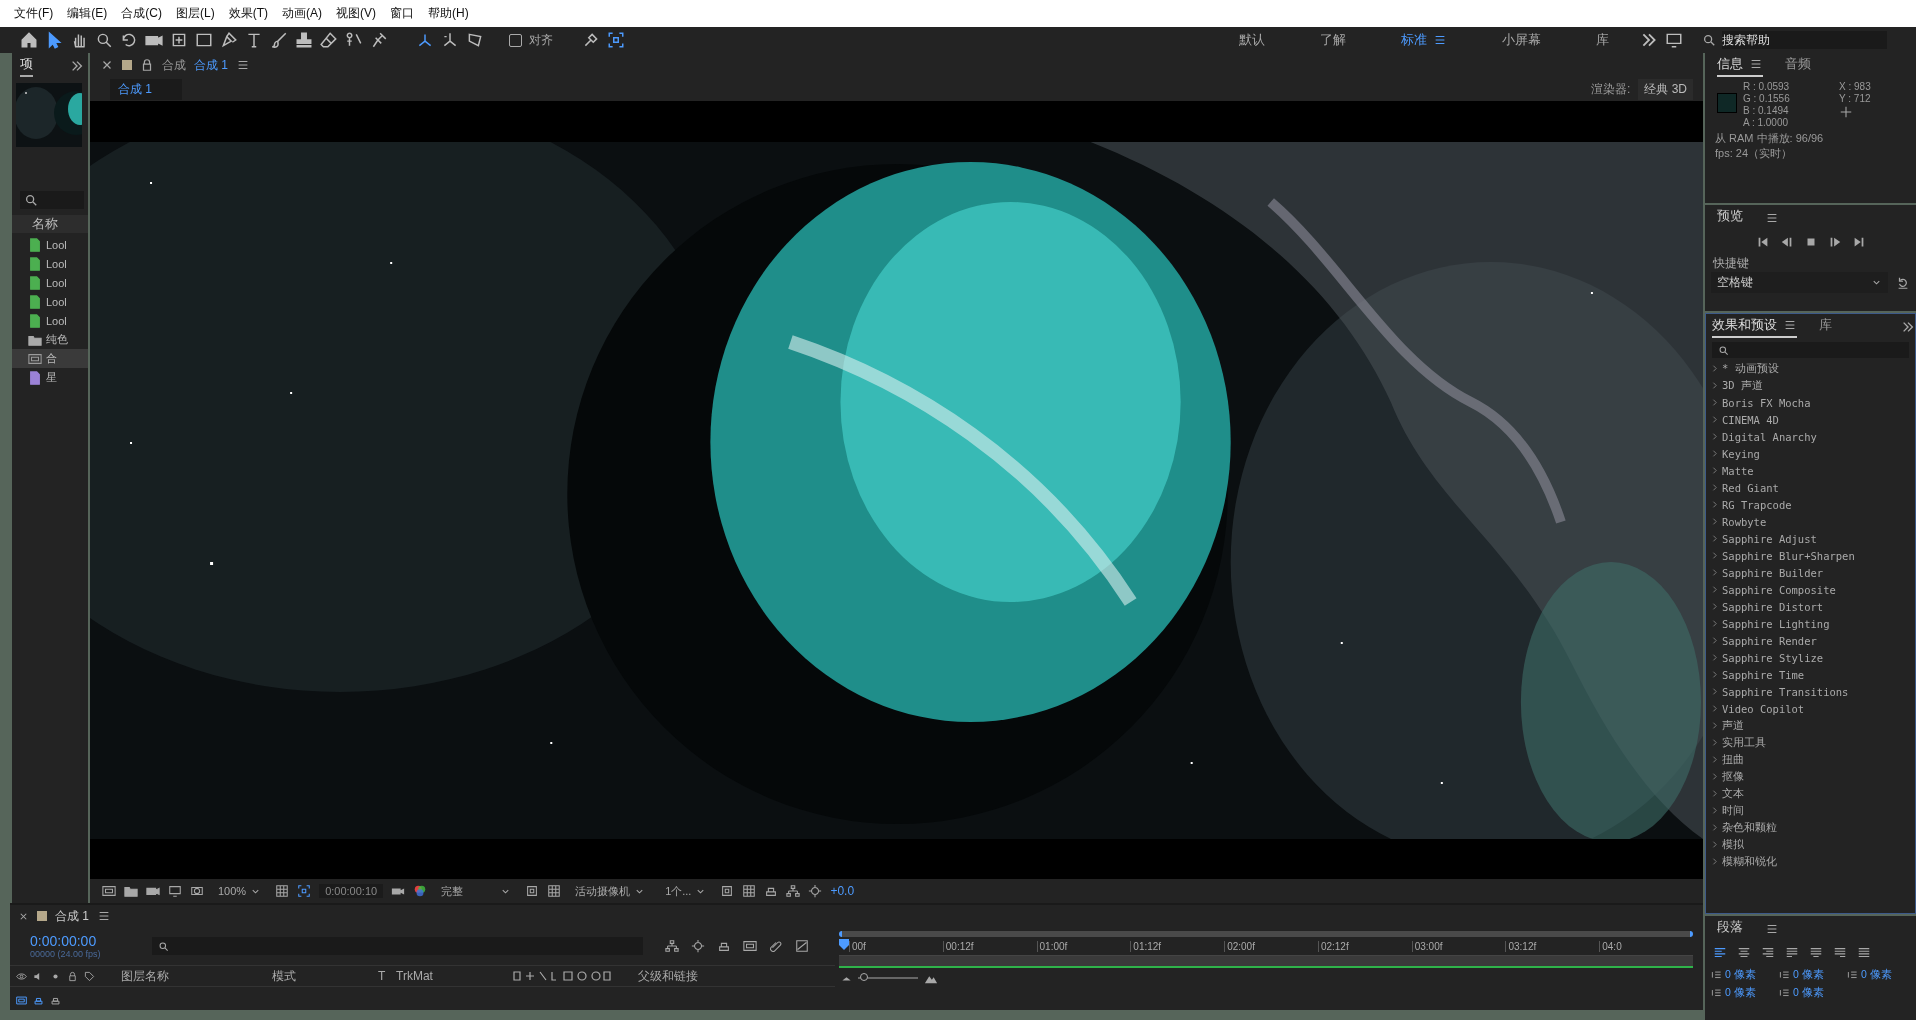  I want to click on figure-icon, so click(354, 40).